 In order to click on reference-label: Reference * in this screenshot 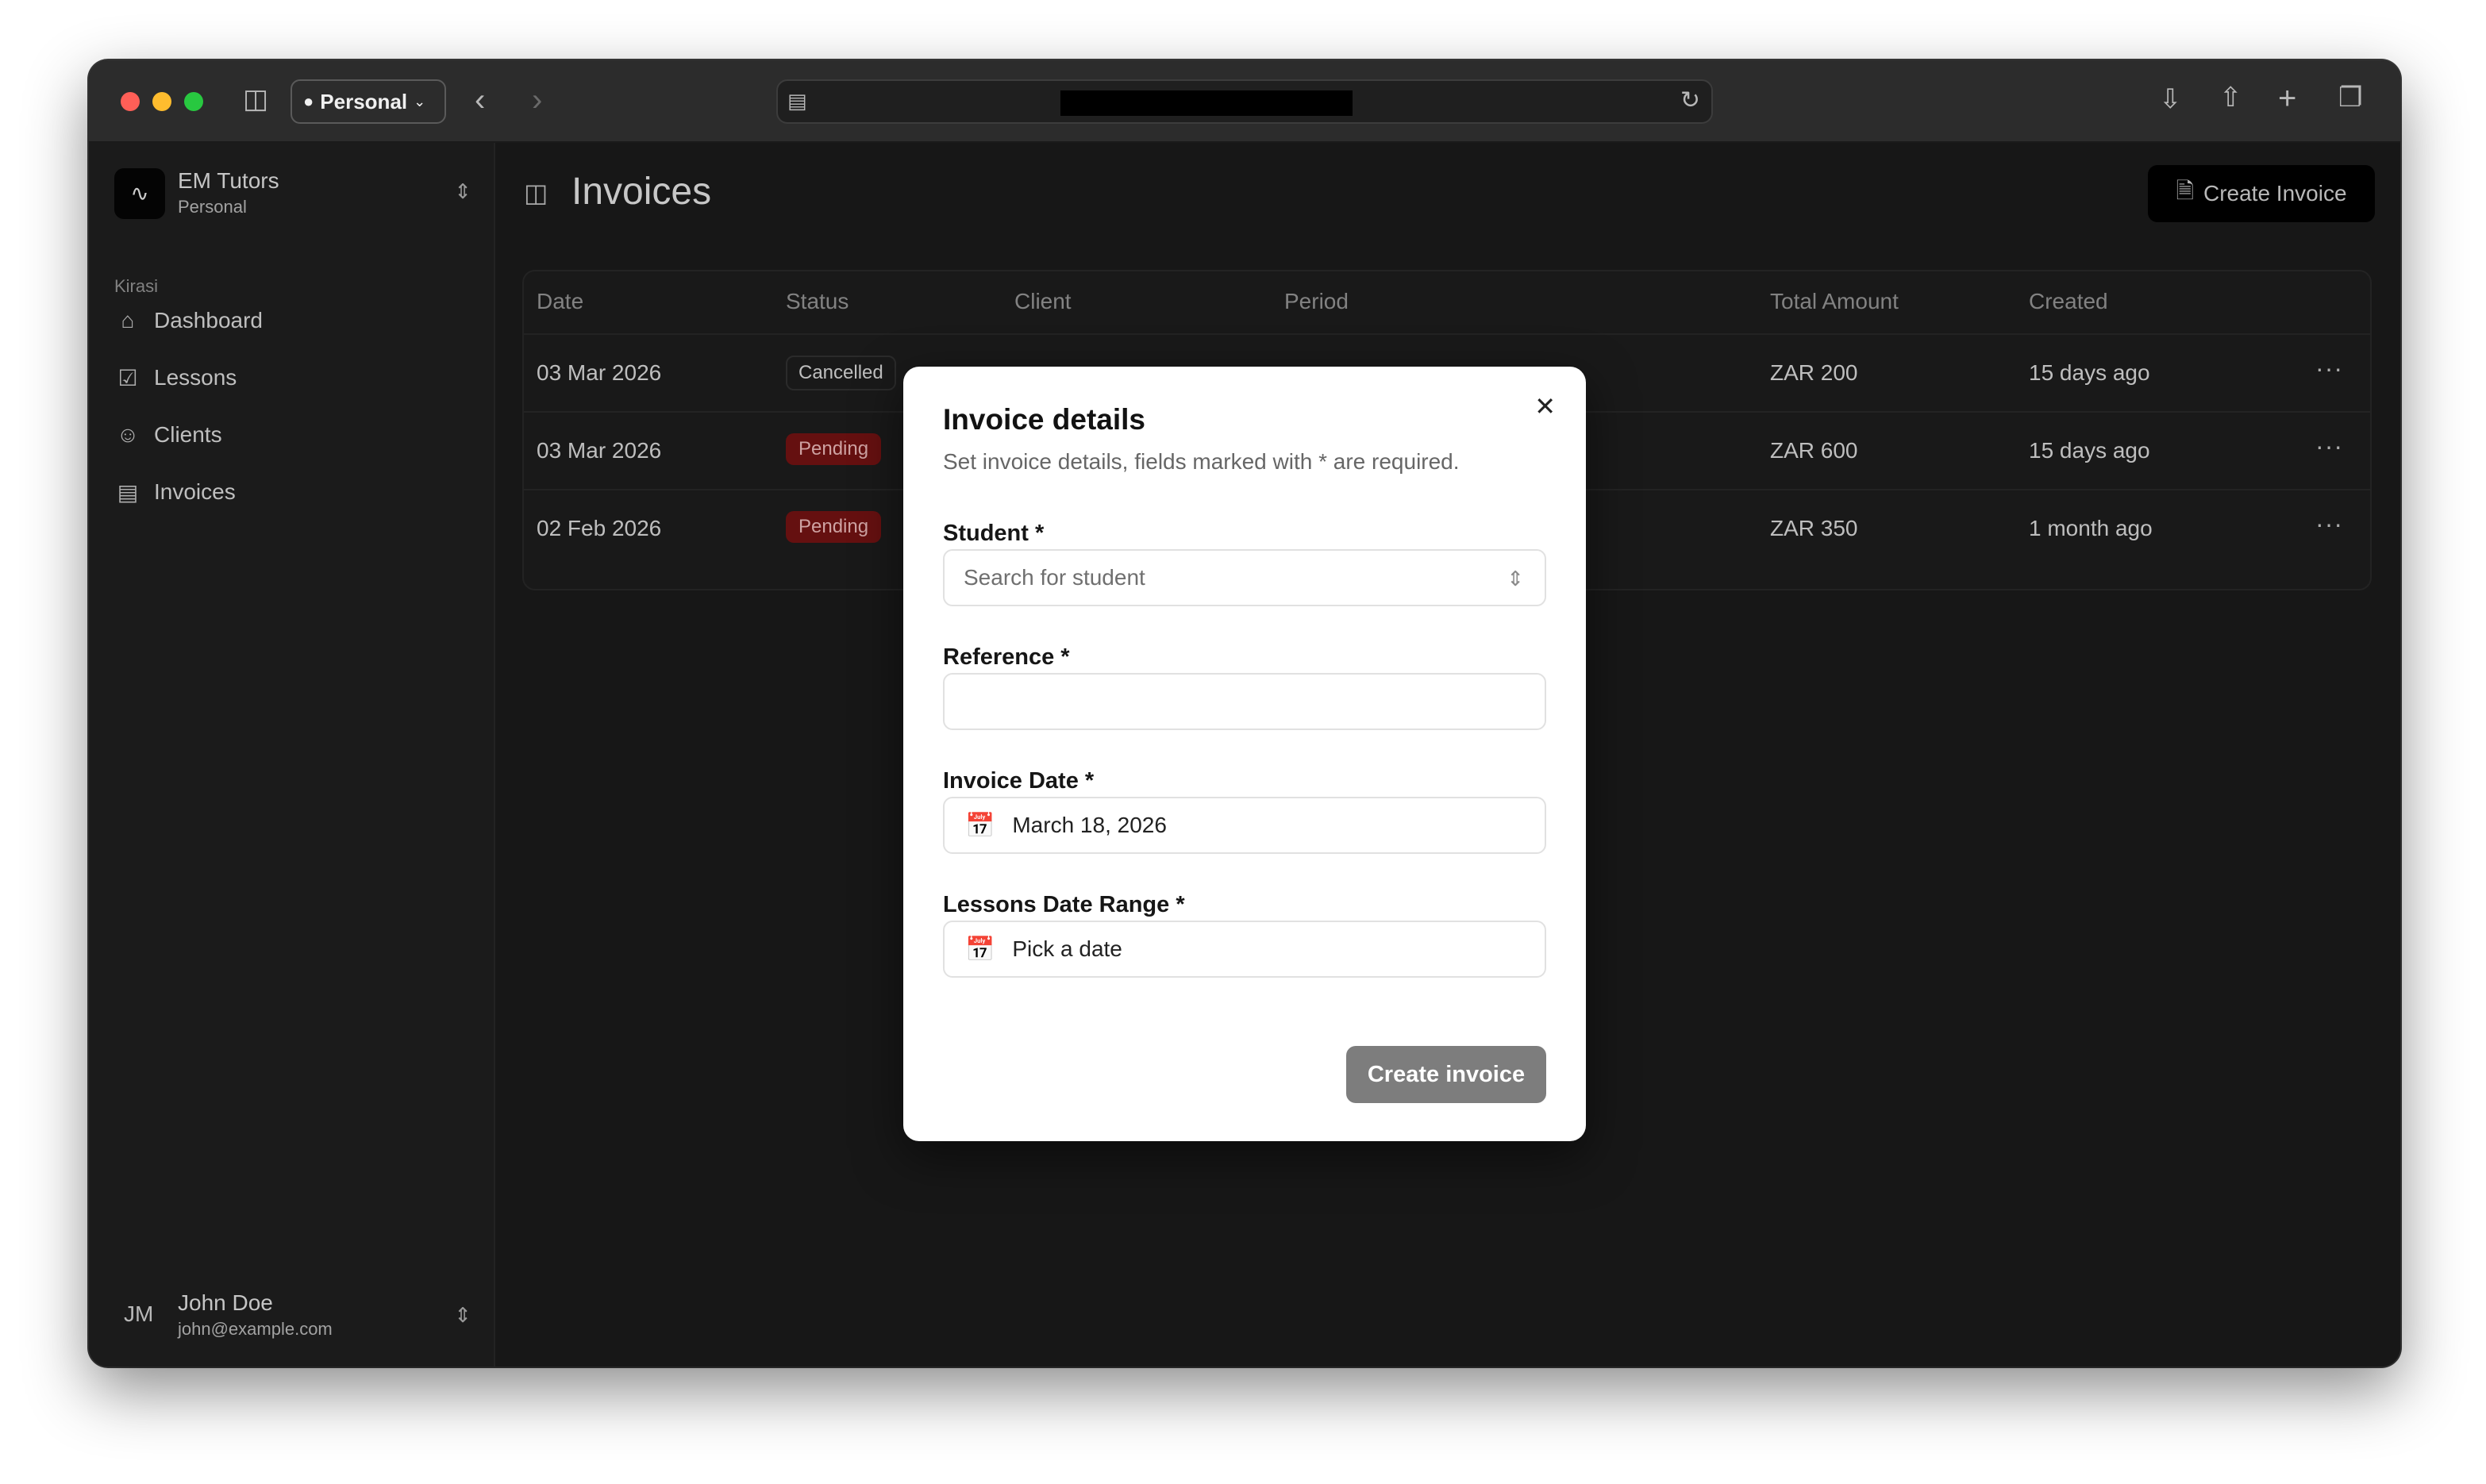, I will do `click(1006, 657)`.